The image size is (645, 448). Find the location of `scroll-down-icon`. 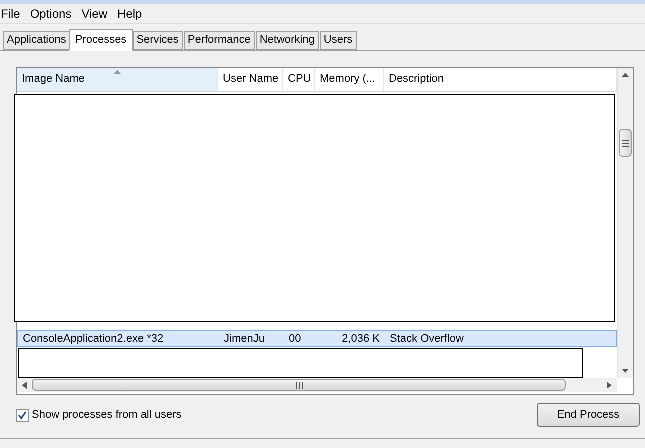

scroll-down-icon is located at coordinates (625, 371).